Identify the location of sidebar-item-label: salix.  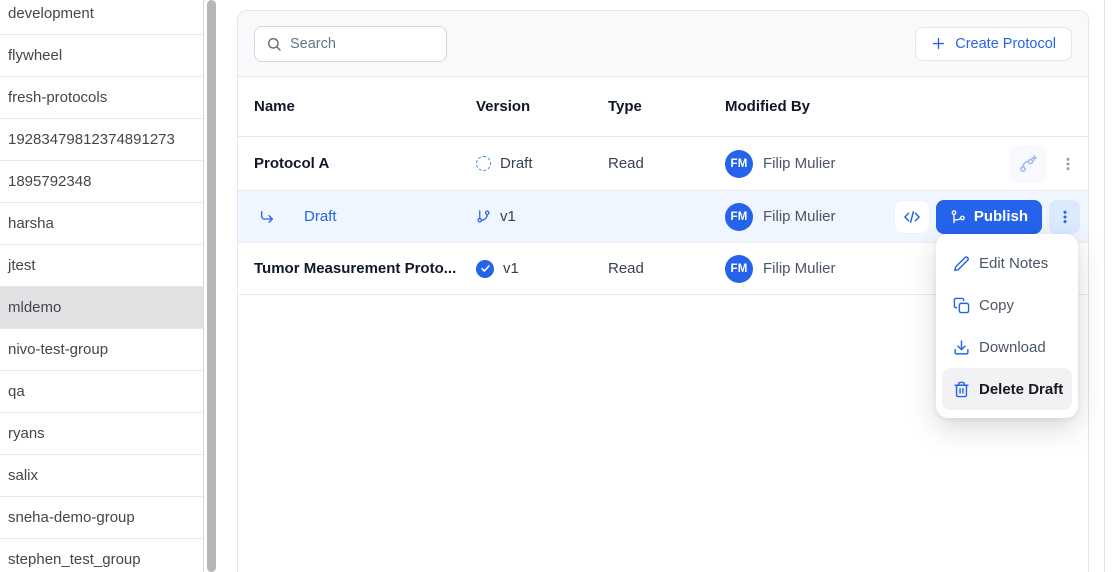
(23, 475).